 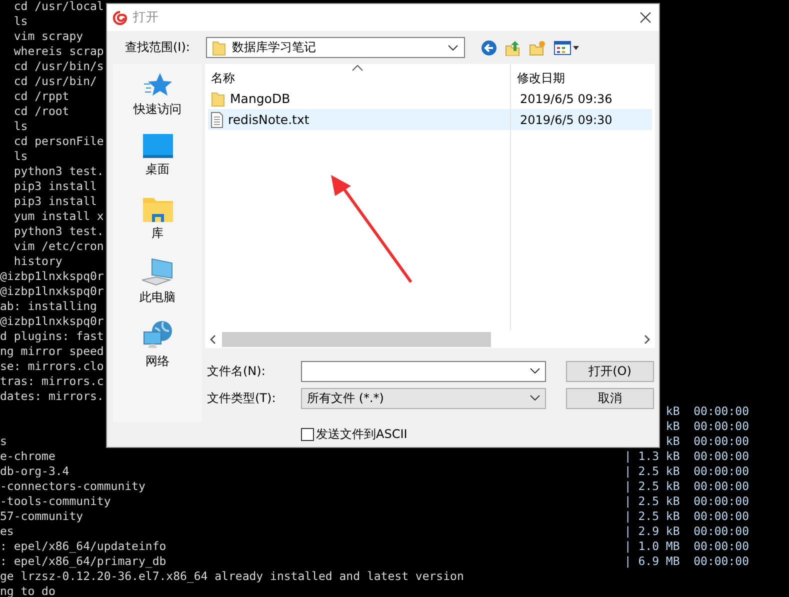 I want to click on cancel-button: 取消, so click(x=610, y=398).